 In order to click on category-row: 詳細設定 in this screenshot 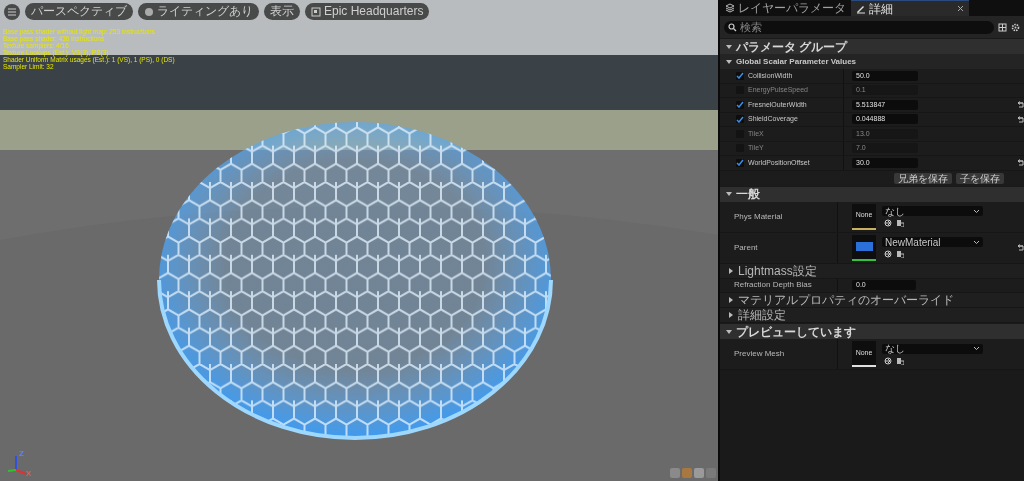, I will do `click(872, 315)`.